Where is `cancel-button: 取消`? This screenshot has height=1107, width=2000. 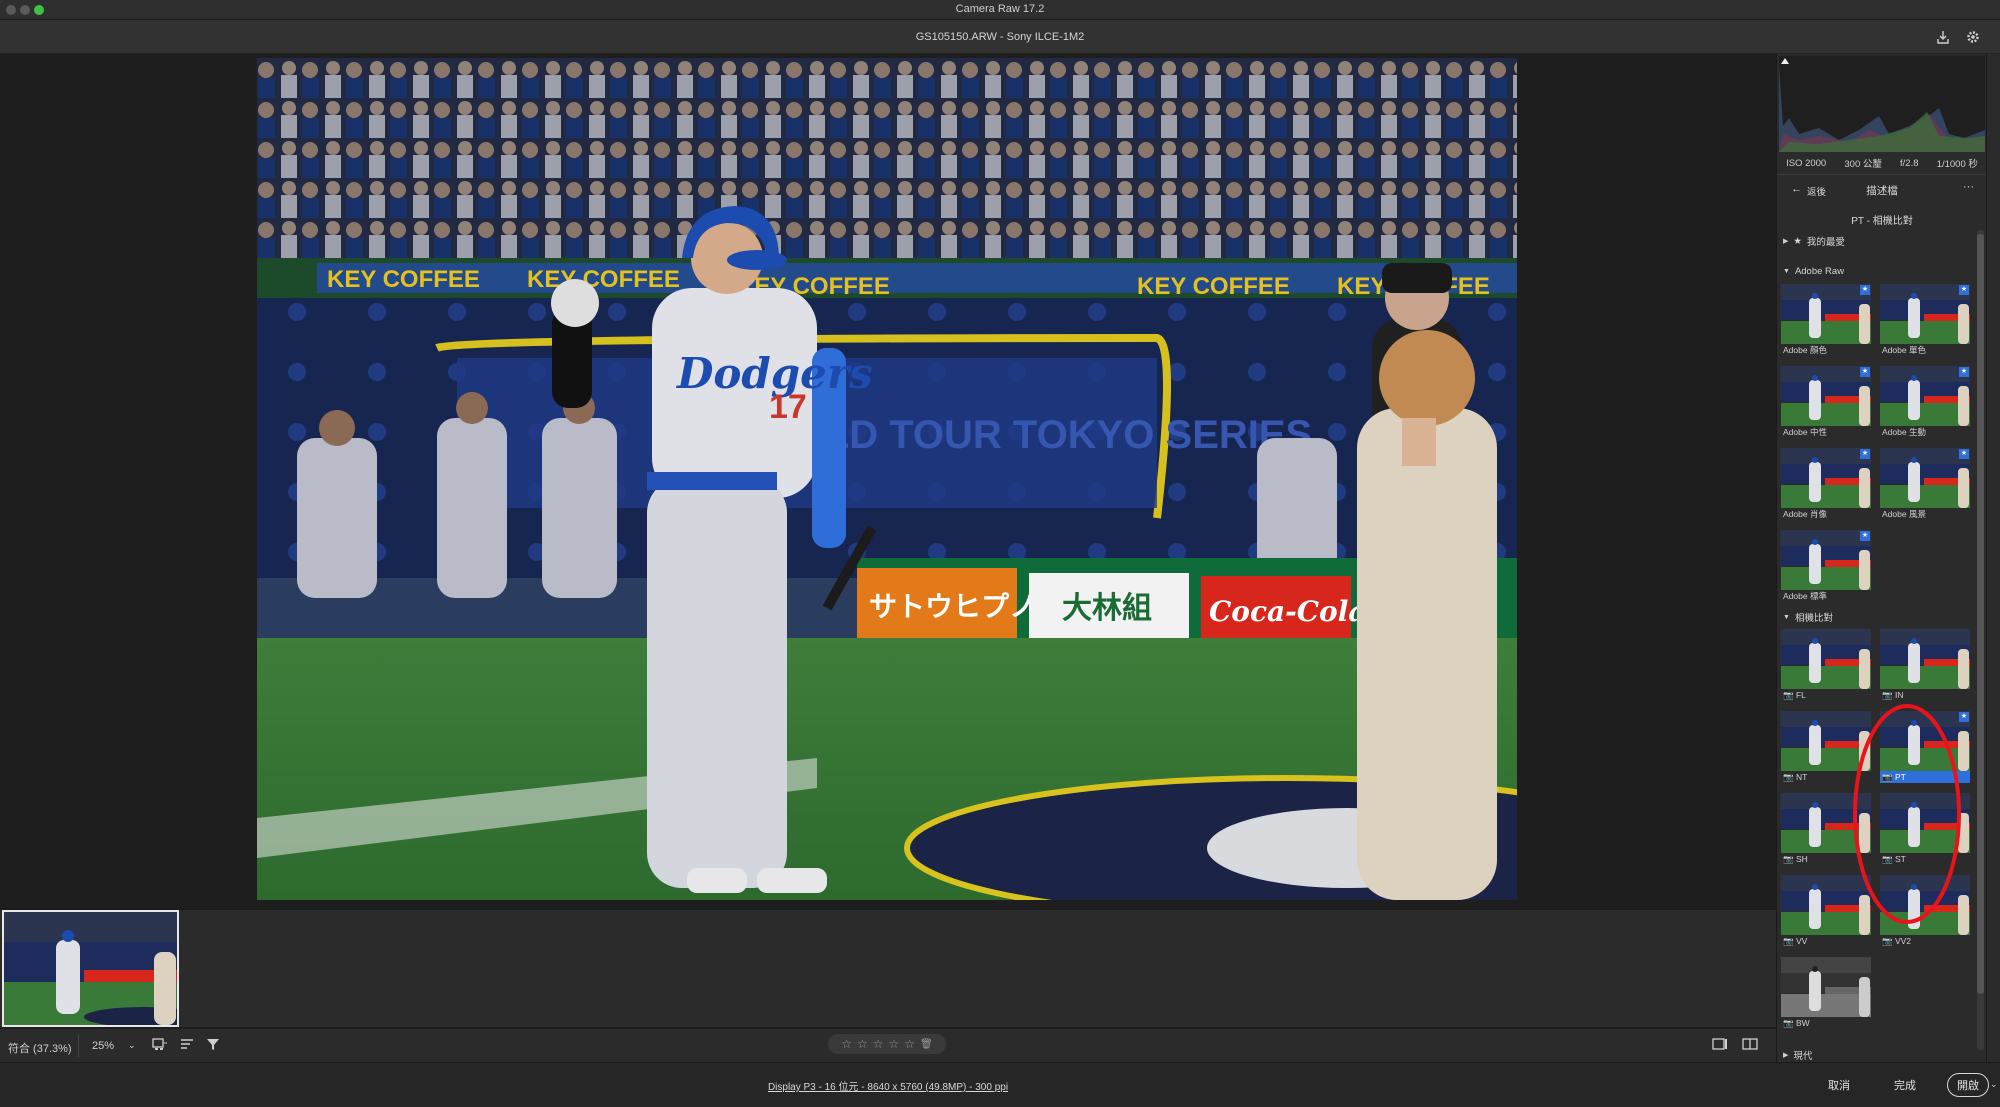
cancel-button: 取消 is located at coordinates (1839, 1085).